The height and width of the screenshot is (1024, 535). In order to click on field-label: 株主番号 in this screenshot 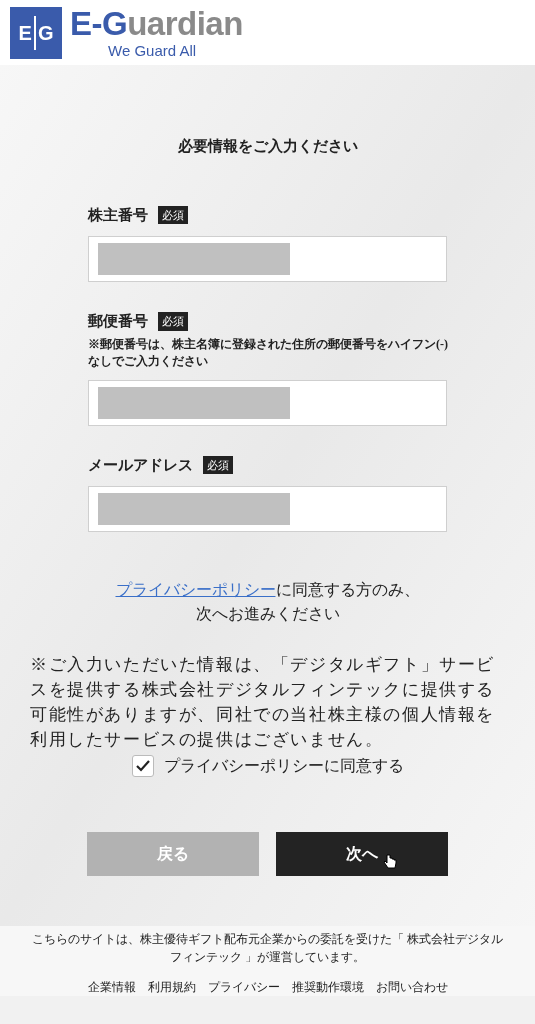, I will do `click(118, 215)`.